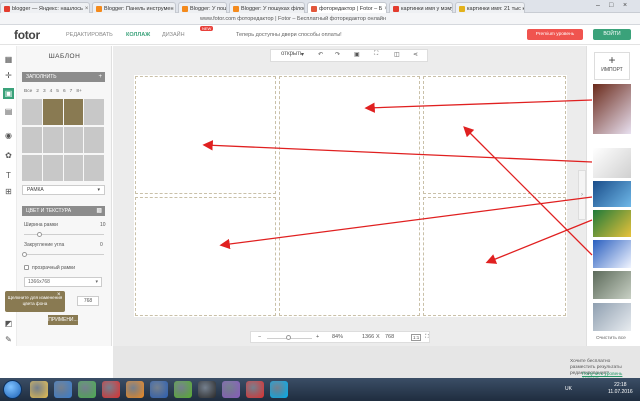 Image resolution: width=640 pixels, height=401 pixels. Describe the element at coordinates (598, 5) in the screenshot. I see `minimize-icon: –` at that location.